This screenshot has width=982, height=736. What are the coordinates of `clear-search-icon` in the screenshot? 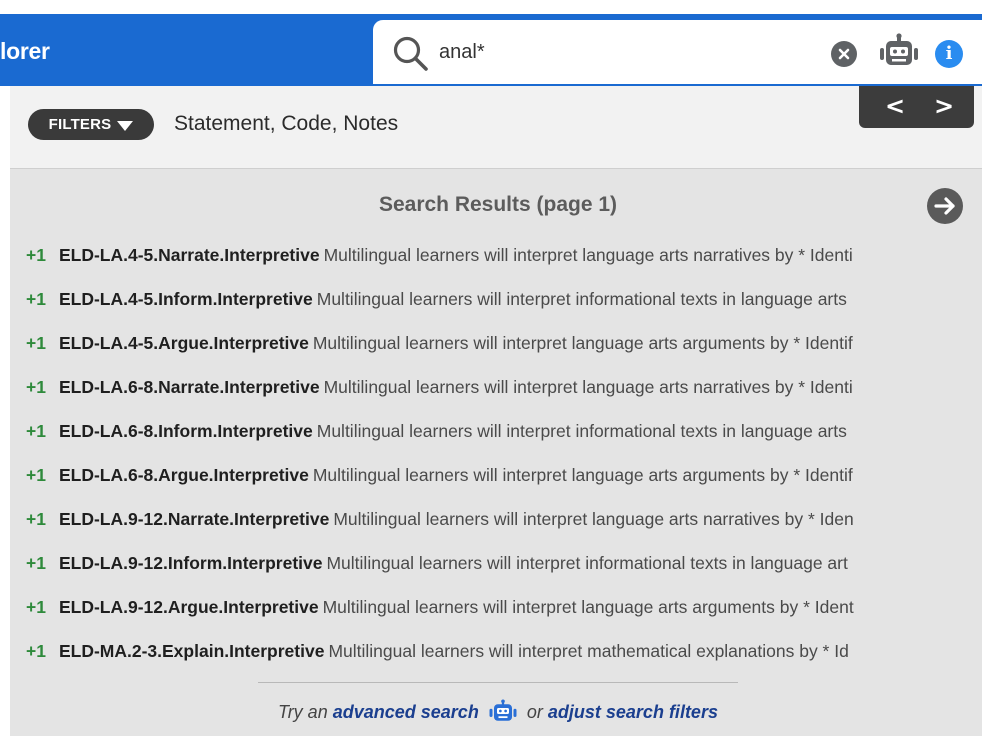 It's located at (844, 54).